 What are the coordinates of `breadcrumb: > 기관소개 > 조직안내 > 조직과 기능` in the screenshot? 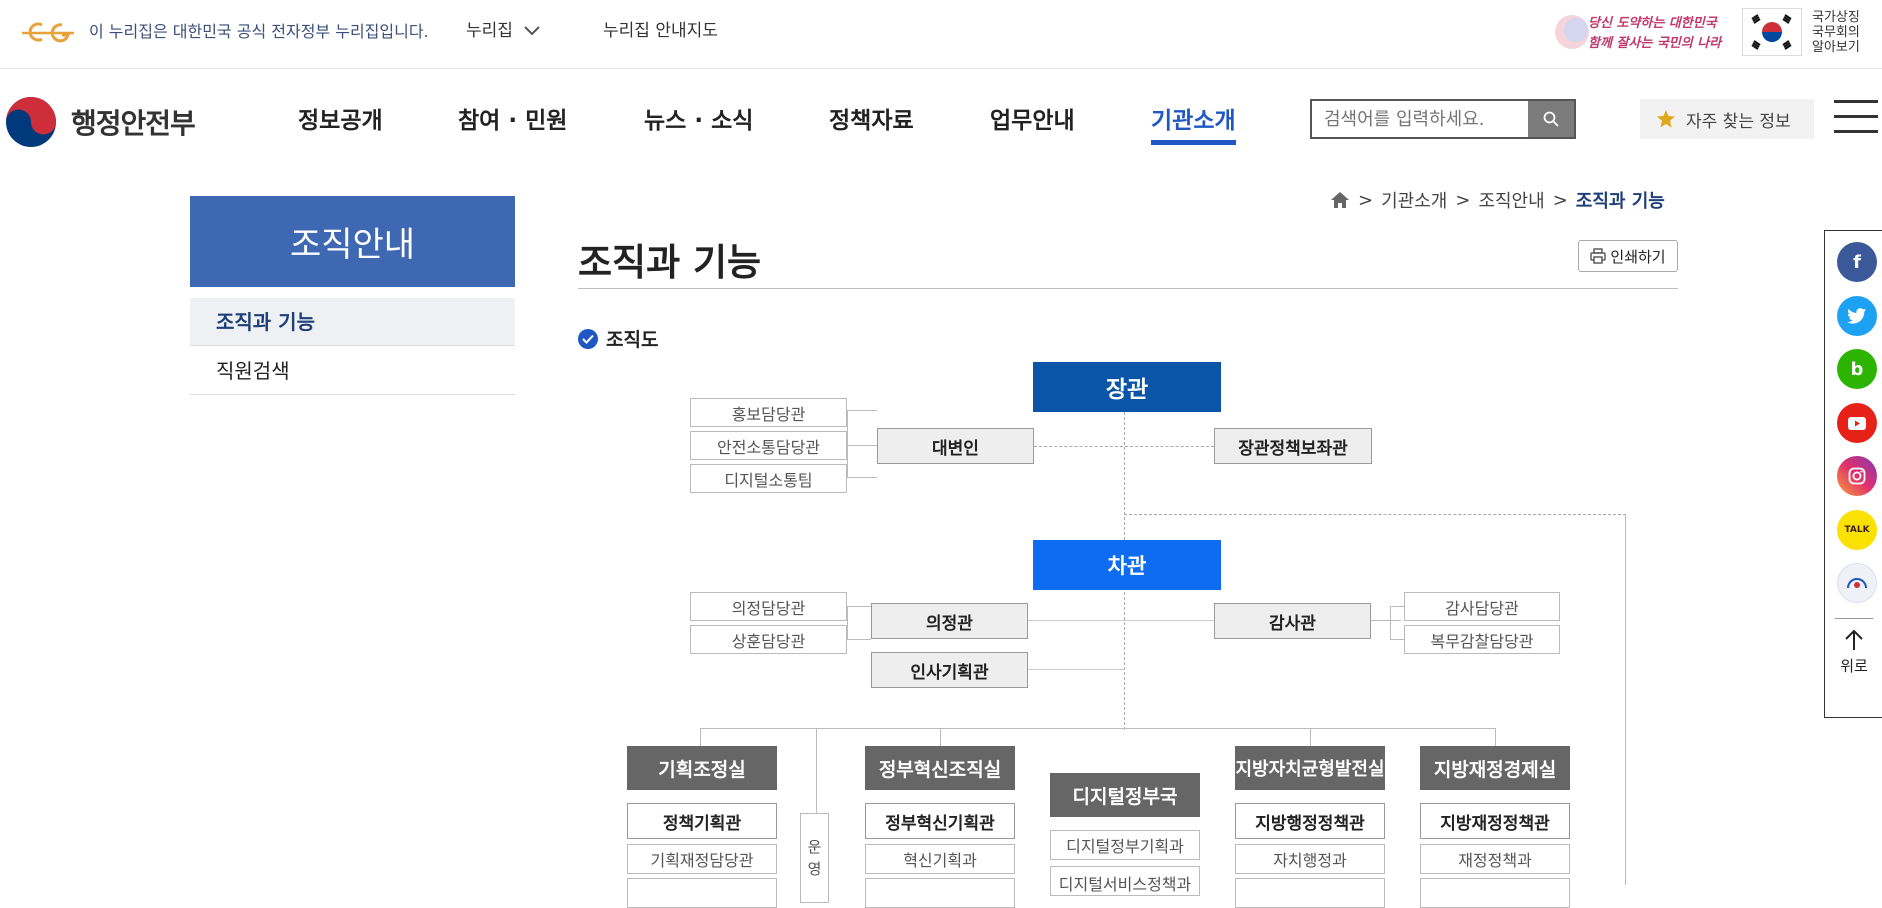 It's located at (1497, 200).